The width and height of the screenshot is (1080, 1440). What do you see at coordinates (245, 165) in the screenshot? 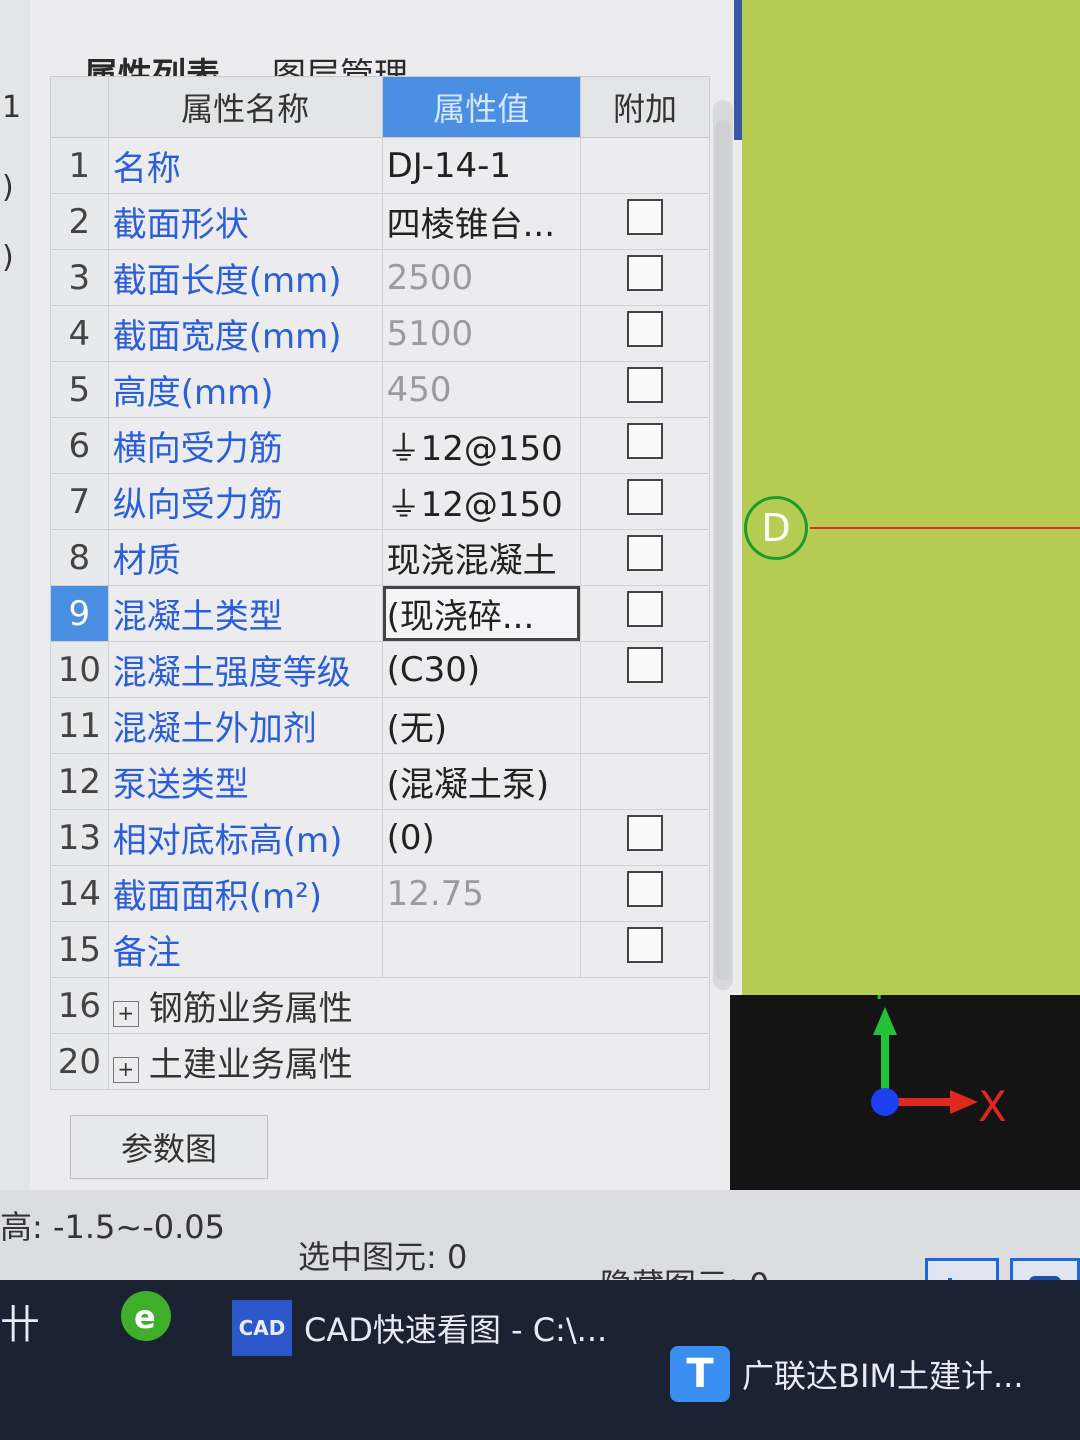
I see `property-name-cell: 名称` at bounding box center [245, 165].